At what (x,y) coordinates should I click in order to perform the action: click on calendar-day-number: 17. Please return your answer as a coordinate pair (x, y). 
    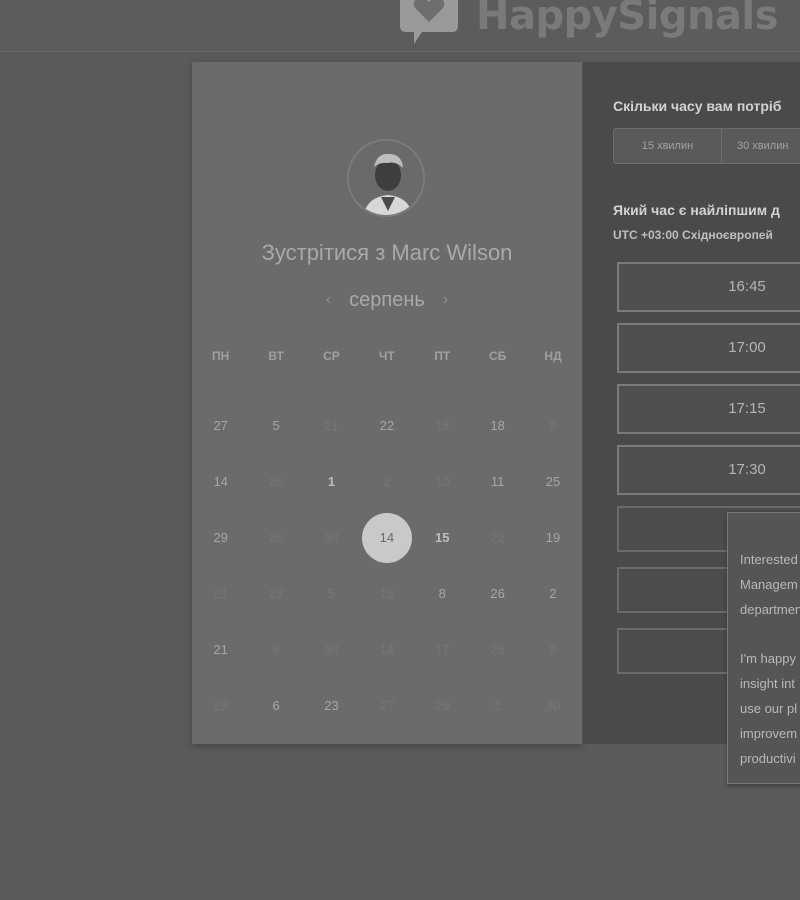
    Looking at the image, I should click on (442, 649).